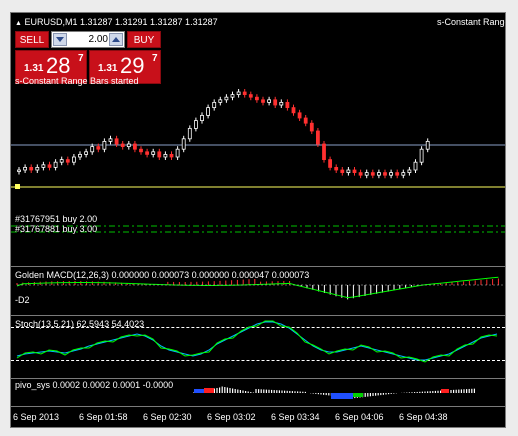 Image resolution: width=518 pixels, height=436 pixels. I want to click on macd-histogram, so click(260, 288).